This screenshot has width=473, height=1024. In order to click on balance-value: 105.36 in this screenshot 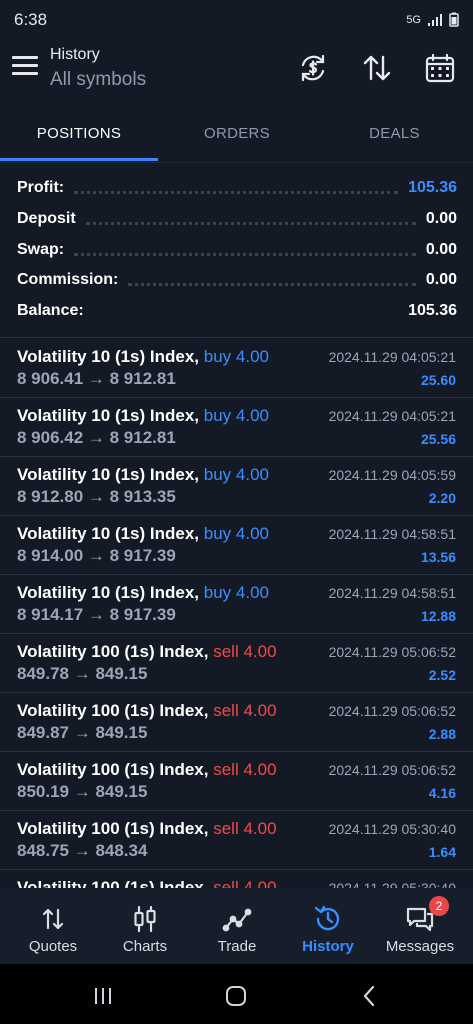, I will do `click(432, 310)`.